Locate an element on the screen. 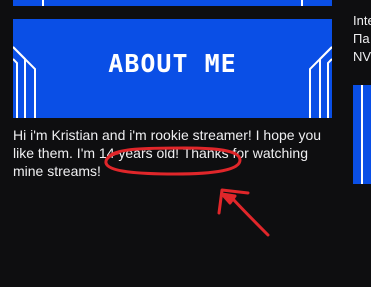 The height and width of the screenshot is (287, 371). next-panel-text-line: Па is located at coordinates (361, 38).